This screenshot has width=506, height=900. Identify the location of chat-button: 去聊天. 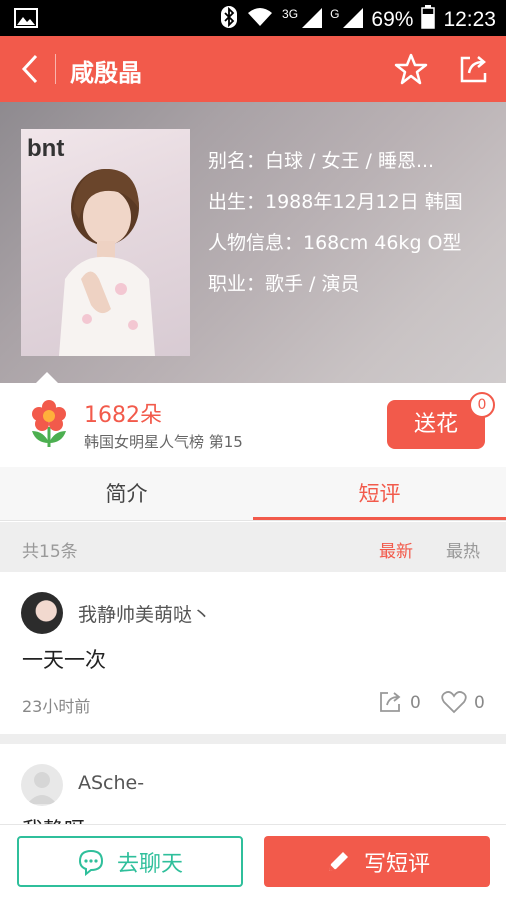
(130, 861).